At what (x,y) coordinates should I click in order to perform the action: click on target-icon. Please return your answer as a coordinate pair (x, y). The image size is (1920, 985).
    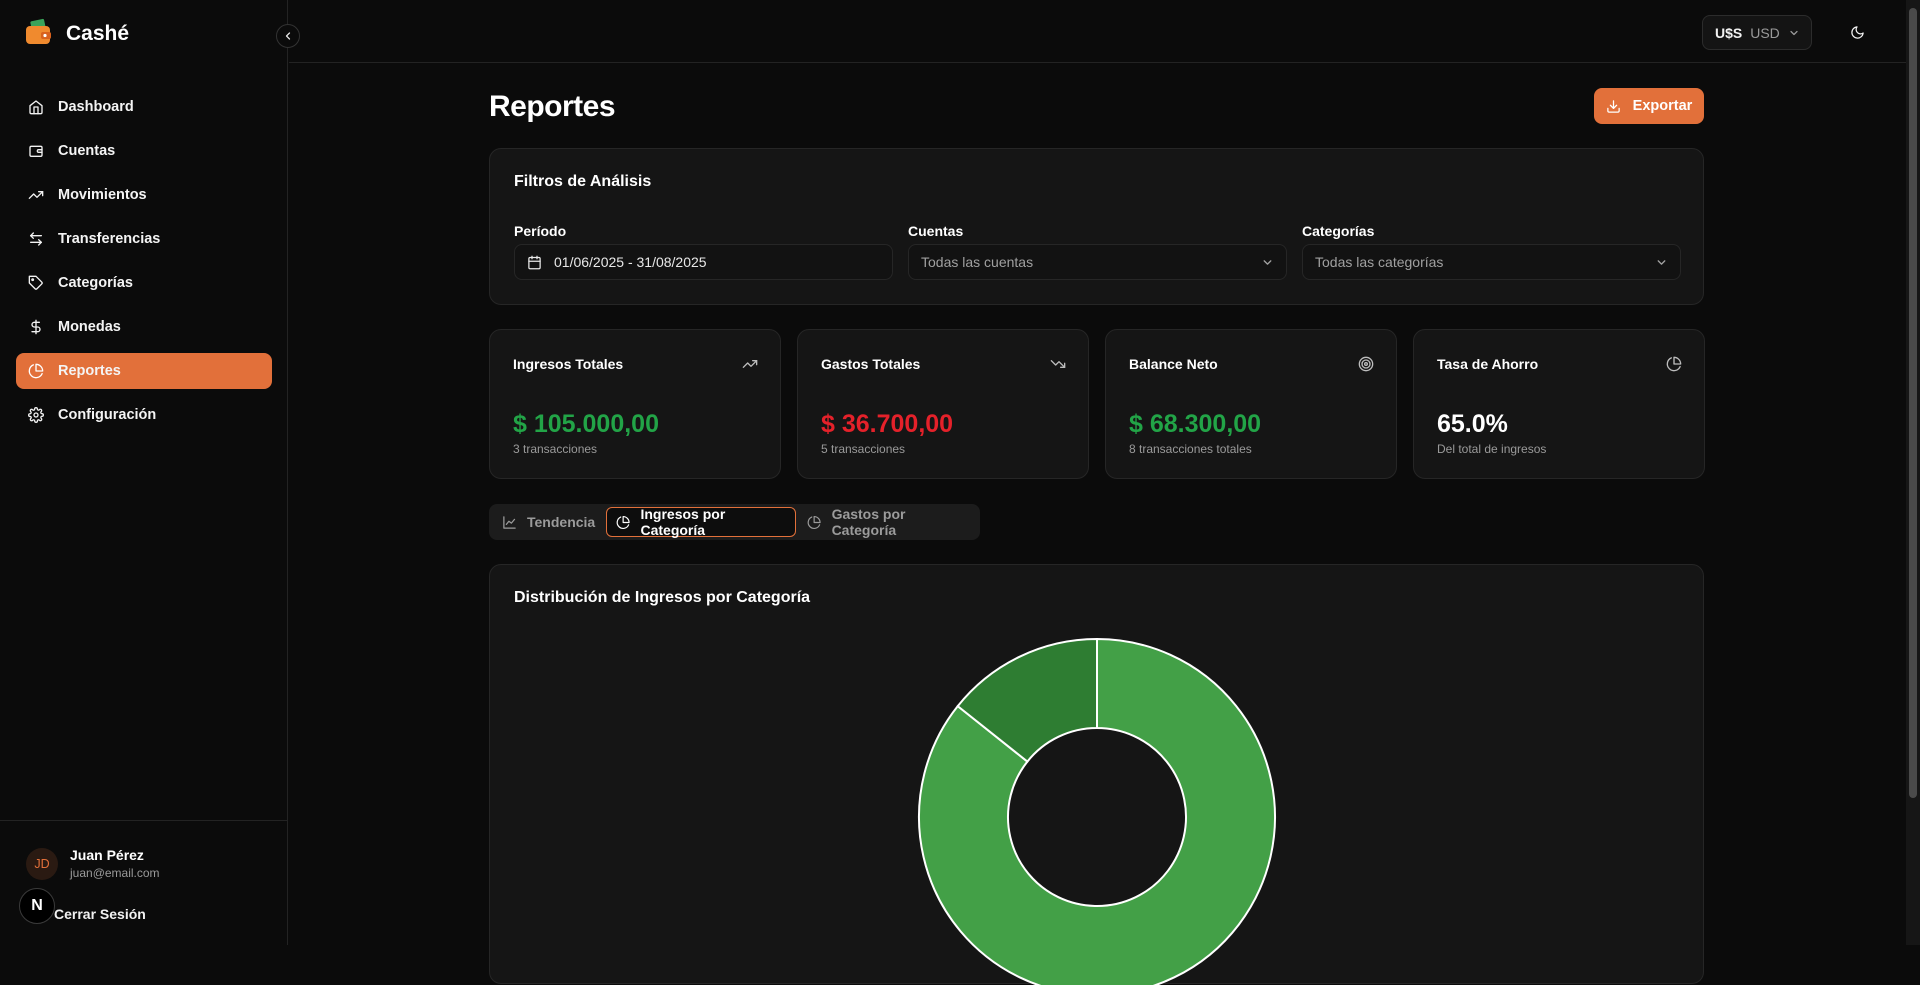
    Looking at the image, I should click on (1366, 364).